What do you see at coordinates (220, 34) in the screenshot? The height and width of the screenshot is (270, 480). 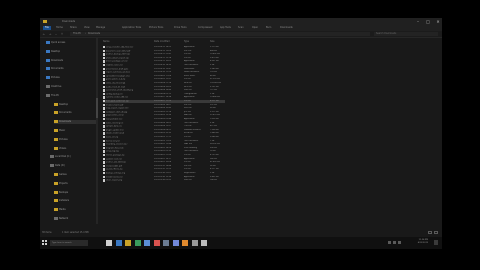 I see `address-bar: This PC › Downloads` at bounding box center [220, 34].